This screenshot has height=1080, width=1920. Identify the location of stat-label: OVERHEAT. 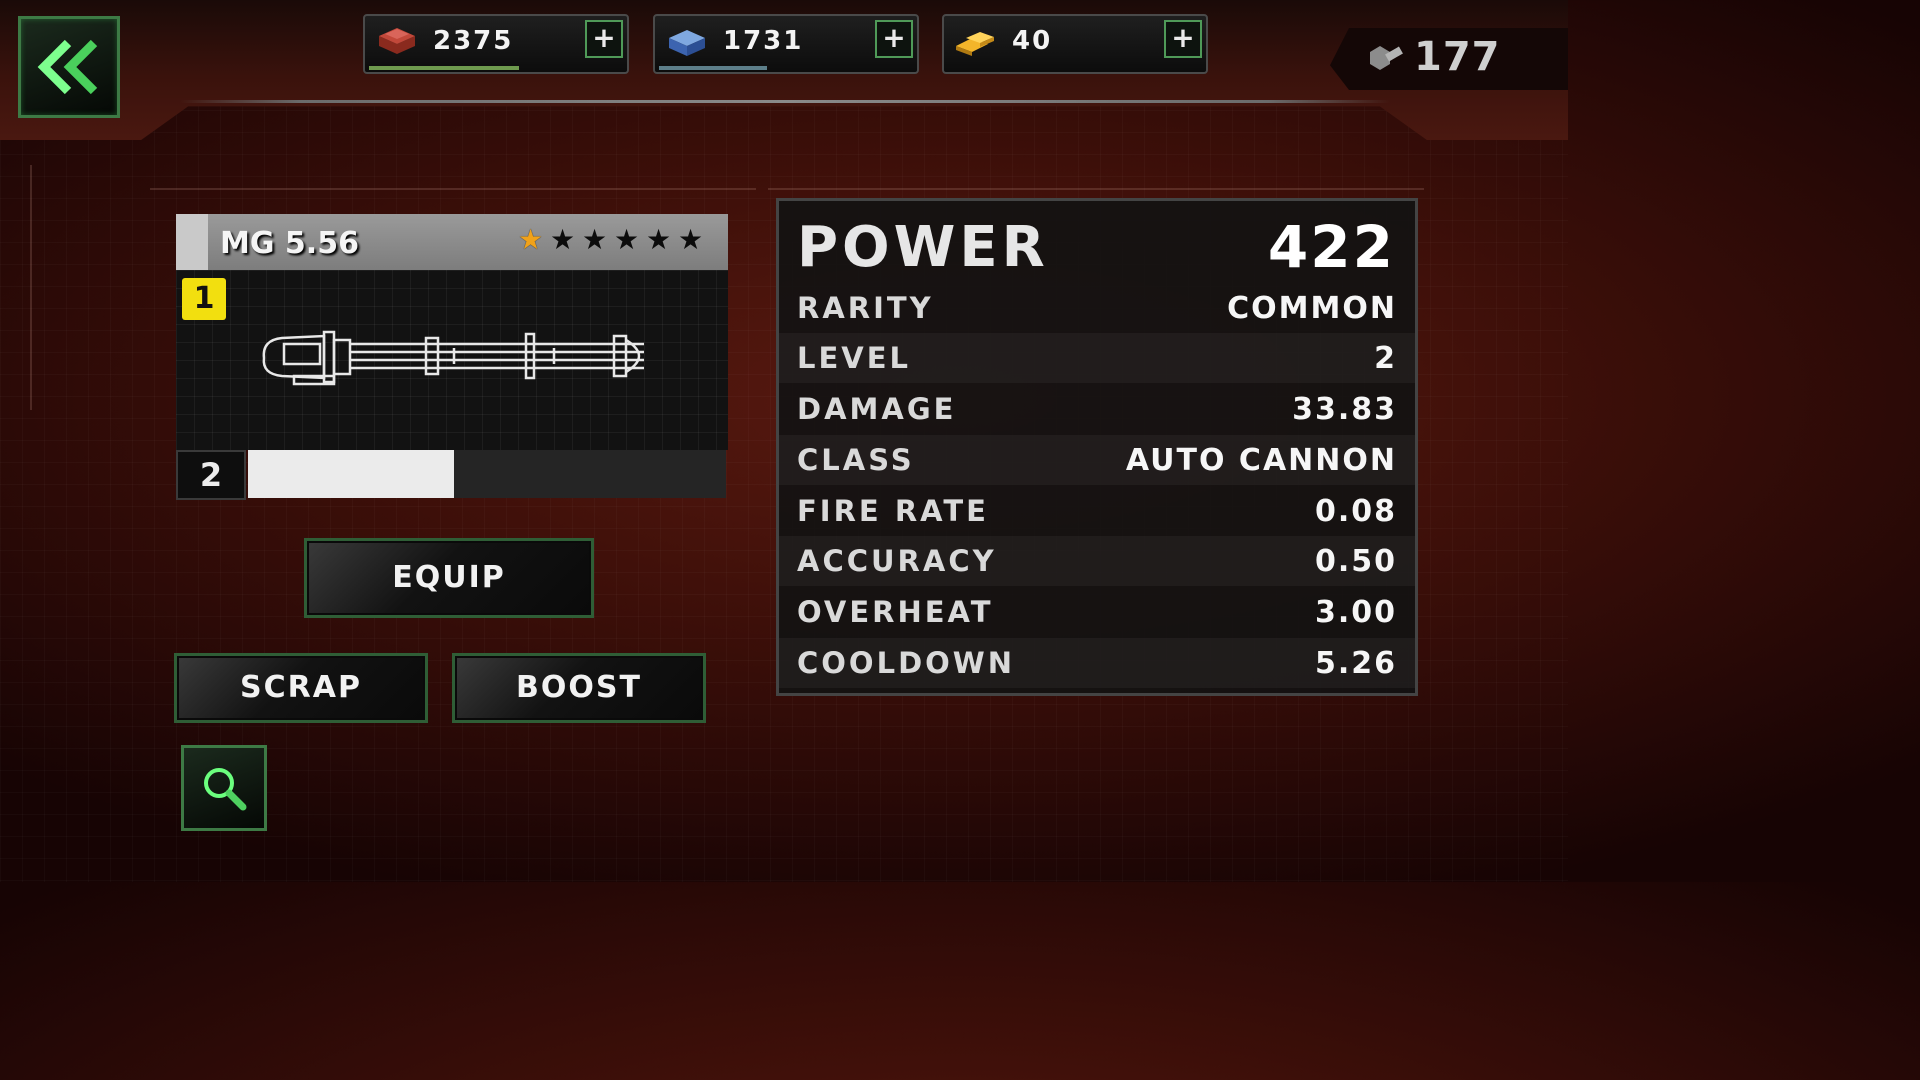
(895, 612).